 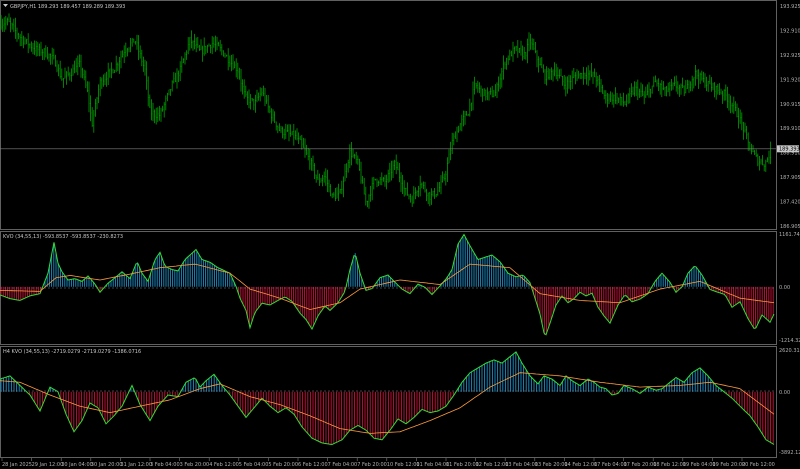 I want to click on price-tick-label: 192.925, so click(x=790, y=56).